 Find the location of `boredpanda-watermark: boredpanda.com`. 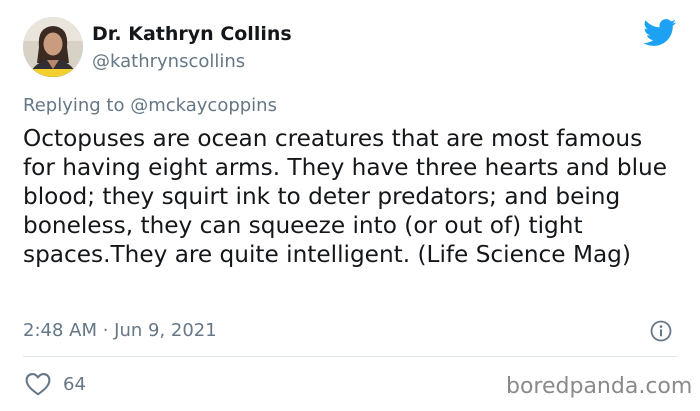

boredpanda-watermark: boredpanda.com is located at coordinates (599, 386).